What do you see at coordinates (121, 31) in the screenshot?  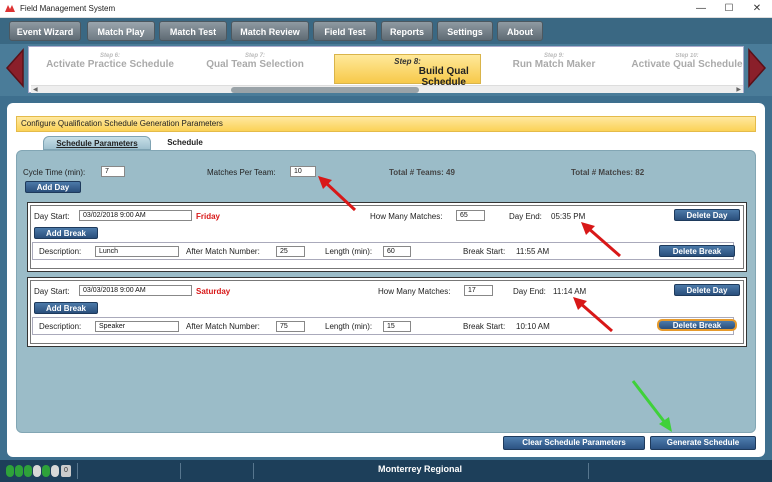 I see `menu-match-play: Match Play` at bounding box center [121, 31].